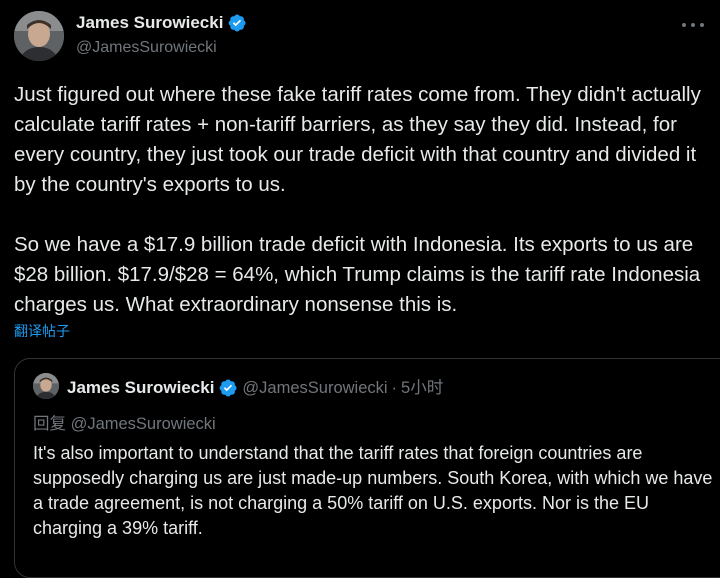  I want to click on author-block: James Surowiecki @JamesSurowiecki, so click(161, 35).